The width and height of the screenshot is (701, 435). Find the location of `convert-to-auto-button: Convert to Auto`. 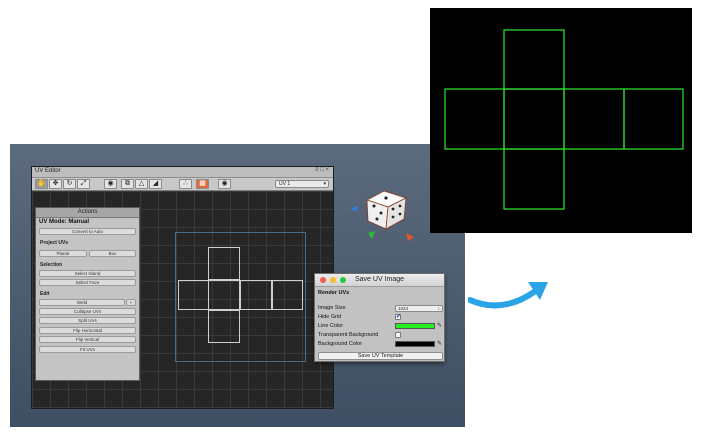

convert-to-auto-button: Convert to Auto is located at coordinates (87, 231).